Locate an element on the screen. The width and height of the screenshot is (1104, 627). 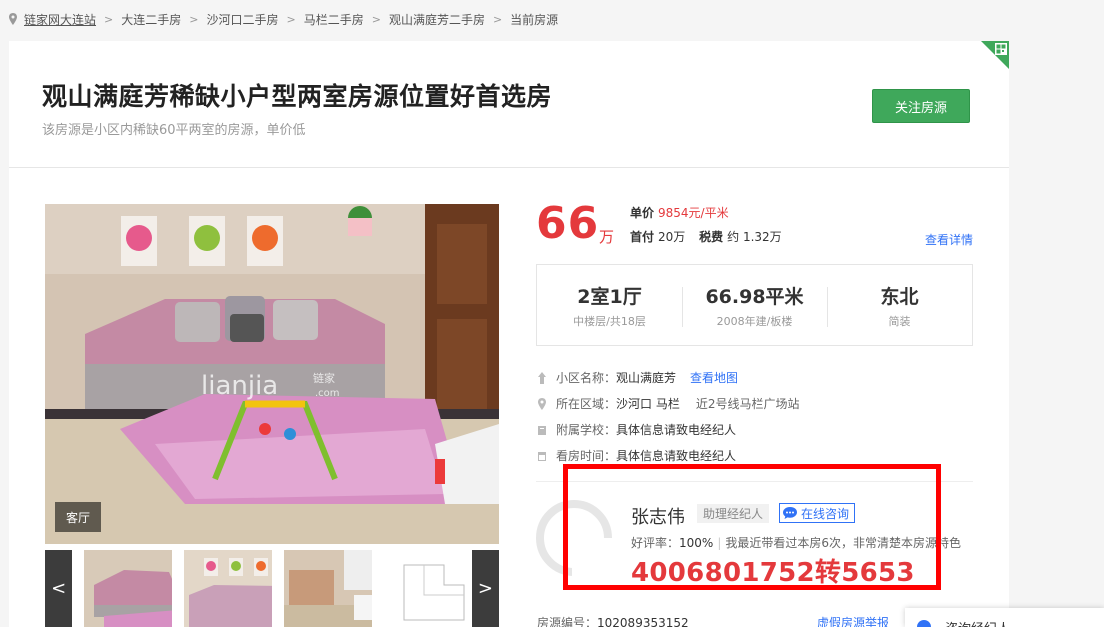
total-price: 66 is located at coordinates (568, 223).